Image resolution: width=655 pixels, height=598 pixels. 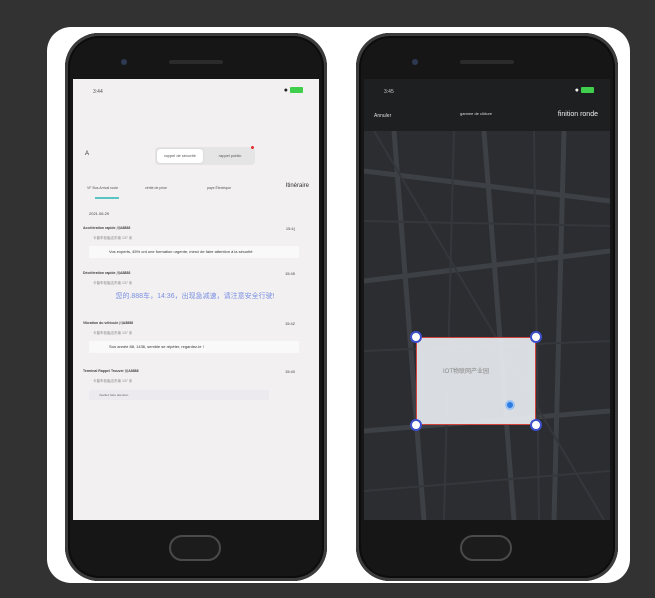 What do you see at coordinates (289, 371) in the screenshot?
I see `alert-time: 15:40` at bounding box center [289, 371].